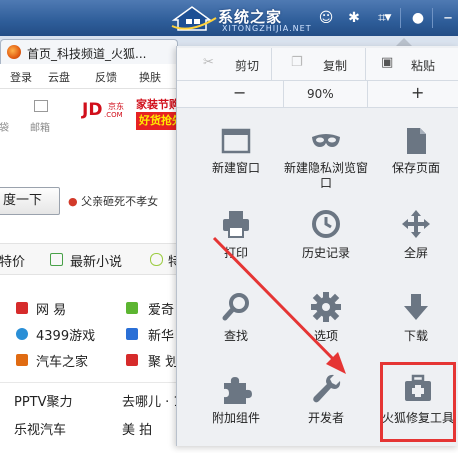 This screenshot has width=458, height=453. What do you see at coordinates (235, 168) in the screenshot?
I see `menu-item-label: 新建窗口` at bounding box center [235, 168].